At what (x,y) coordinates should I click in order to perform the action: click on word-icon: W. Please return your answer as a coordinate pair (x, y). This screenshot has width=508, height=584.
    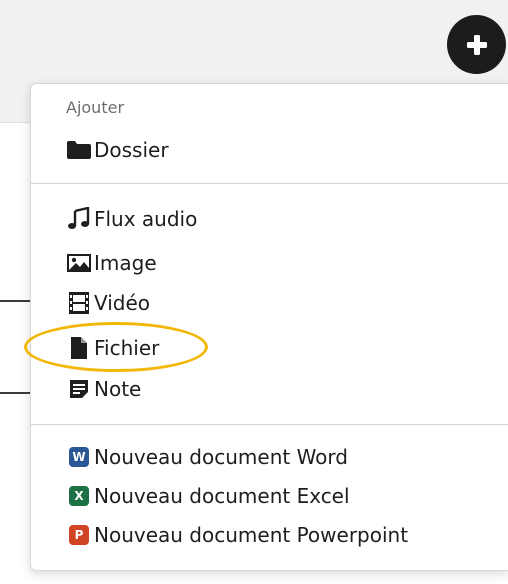
    Looking at the image, I should click on (79, 457).